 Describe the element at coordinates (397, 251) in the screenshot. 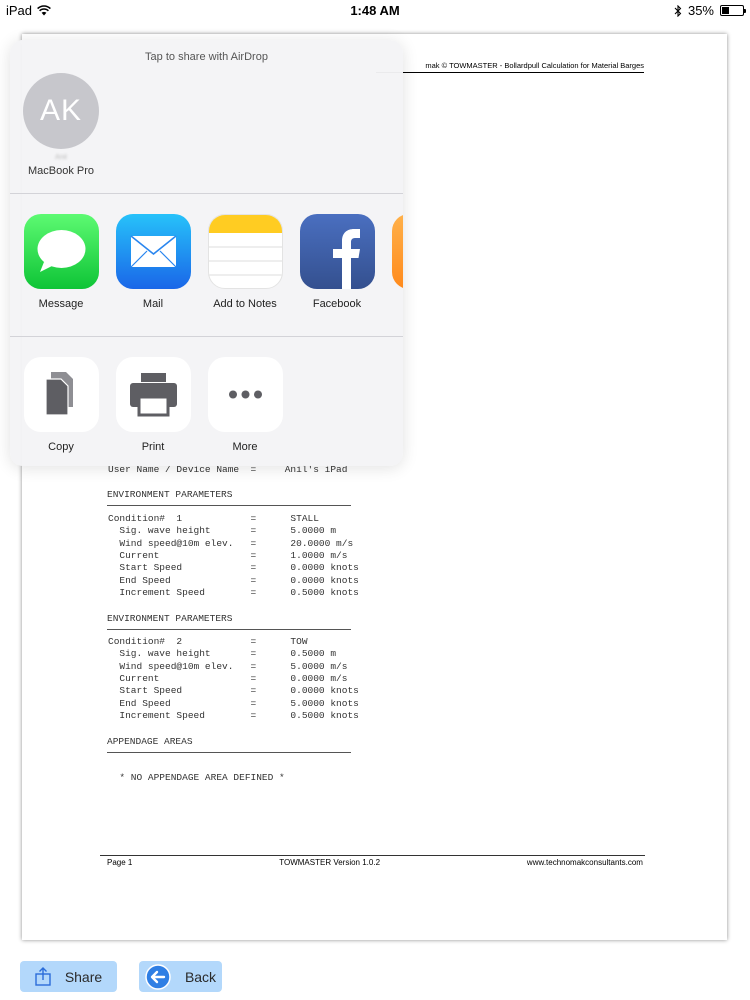

I see `partial-app-icon` at that location.